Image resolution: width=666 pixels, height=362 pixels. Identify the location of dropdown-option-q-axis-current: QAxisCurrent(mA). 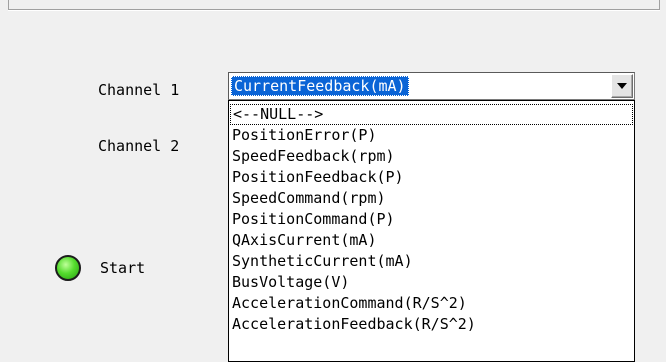
(431, 240).